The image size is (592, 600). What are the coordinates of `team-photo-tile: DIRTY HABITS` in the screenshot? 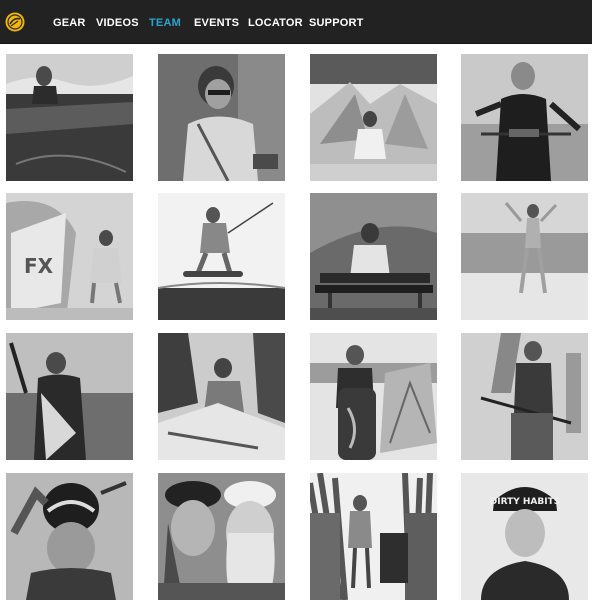 It's located at (524, 536).